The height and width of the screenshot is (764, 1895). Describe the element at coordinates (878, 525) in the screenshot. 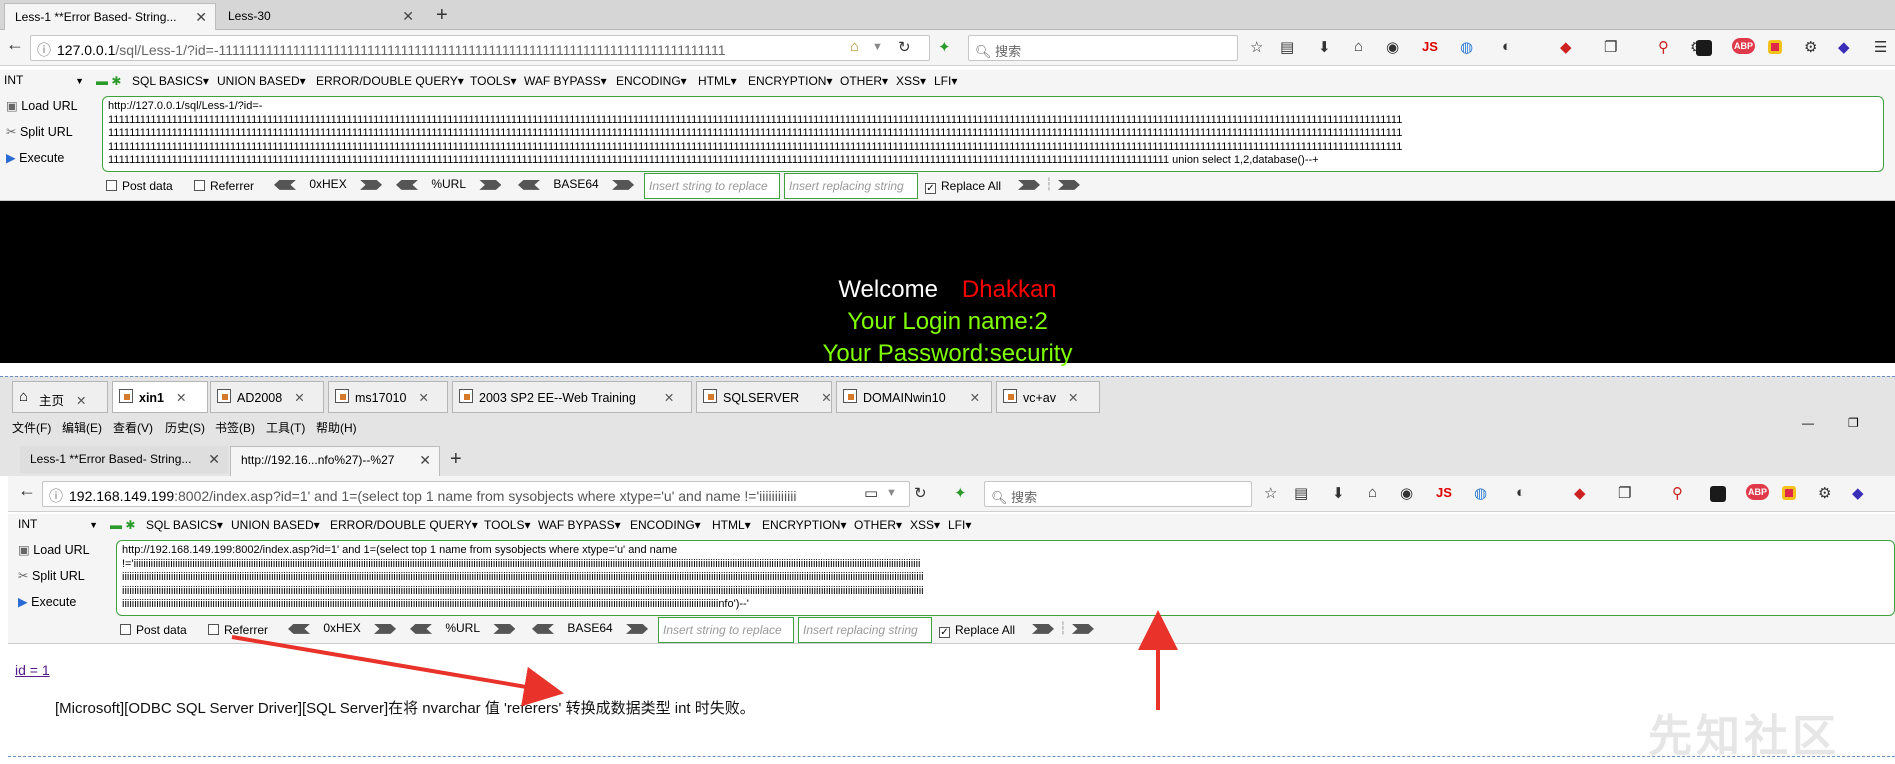

I see `menu-other: OTHER▾` at that location.